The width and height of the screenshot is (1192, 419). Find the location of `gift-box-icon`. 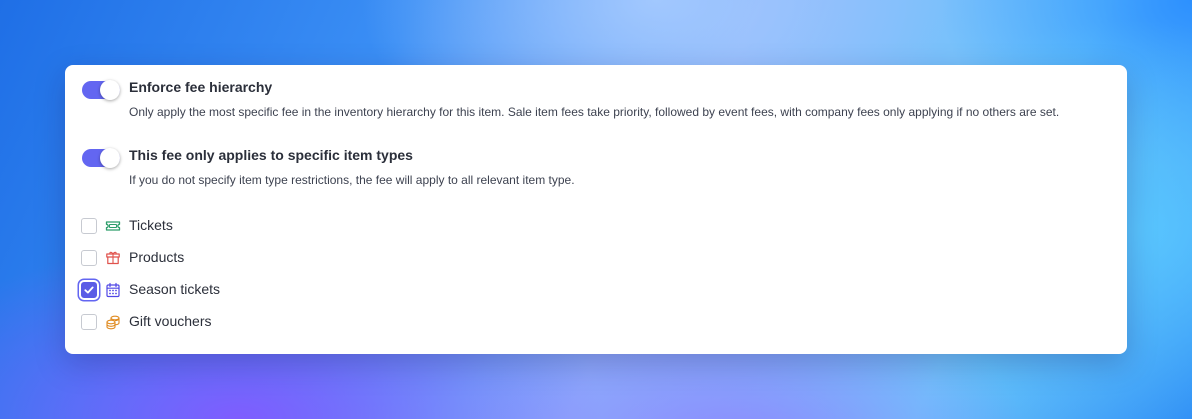

gift-box-icon is located at coordinates (113, 258).